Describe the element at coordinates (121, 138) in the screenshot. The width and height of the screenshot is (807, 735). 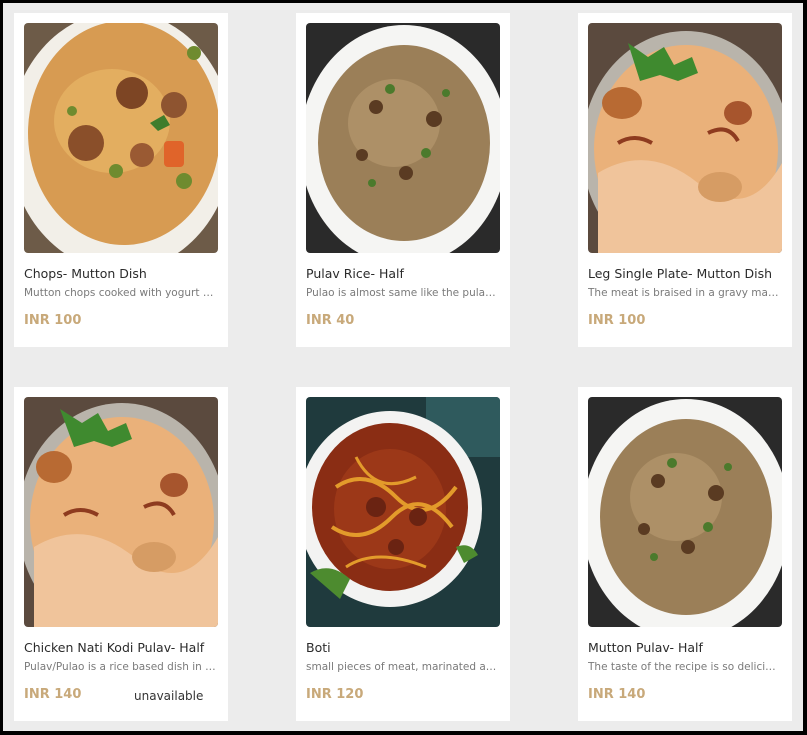
I see `mutton-veg-pulao-image` at that location.